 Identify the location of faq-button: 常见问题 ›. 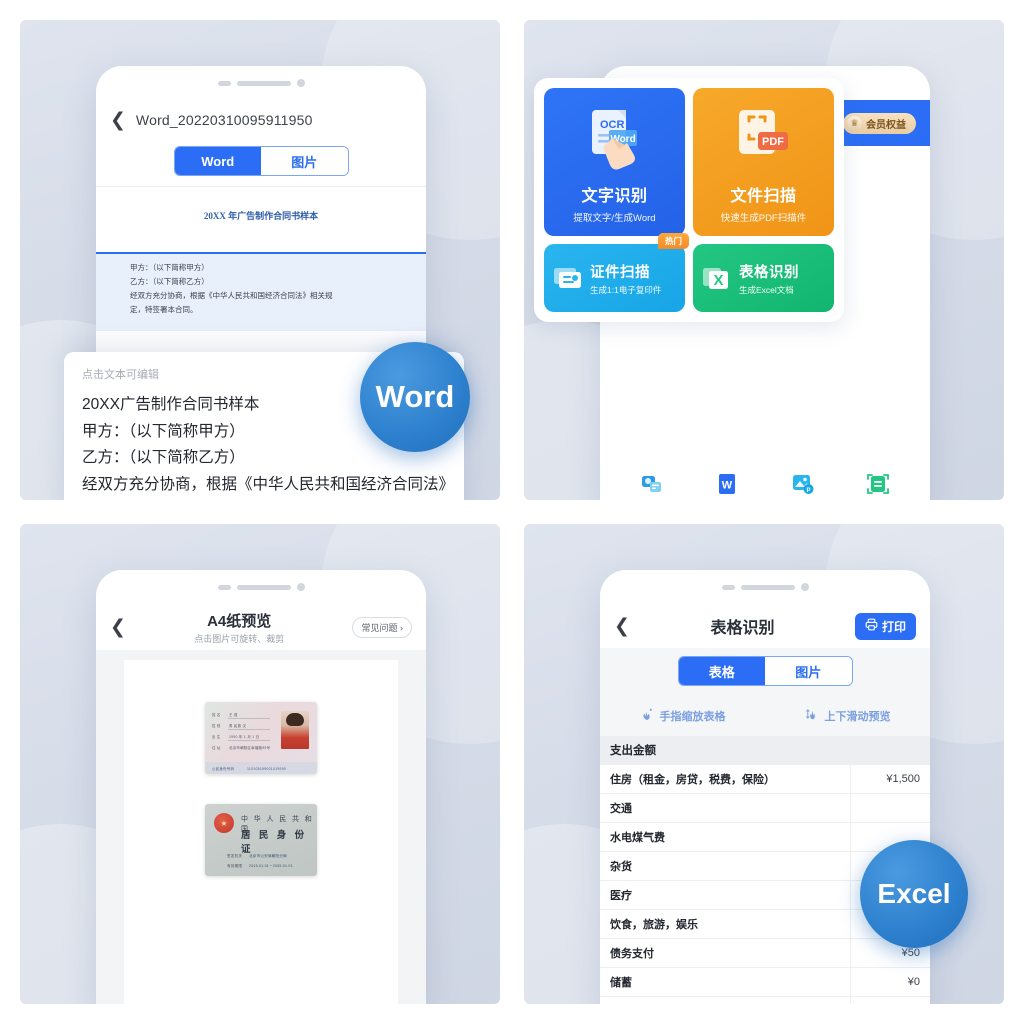
(382, 627).